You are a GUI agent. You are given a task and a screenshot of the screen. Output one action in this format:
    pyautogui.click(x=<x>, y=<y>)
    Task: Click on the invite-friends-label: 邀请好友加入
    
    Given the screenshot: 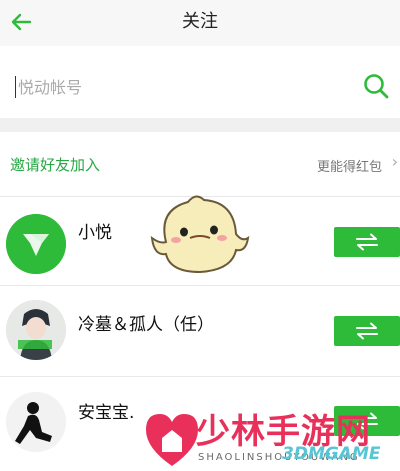 What is the action you would take?
    pyautogui.click(x=55, y=165)
    